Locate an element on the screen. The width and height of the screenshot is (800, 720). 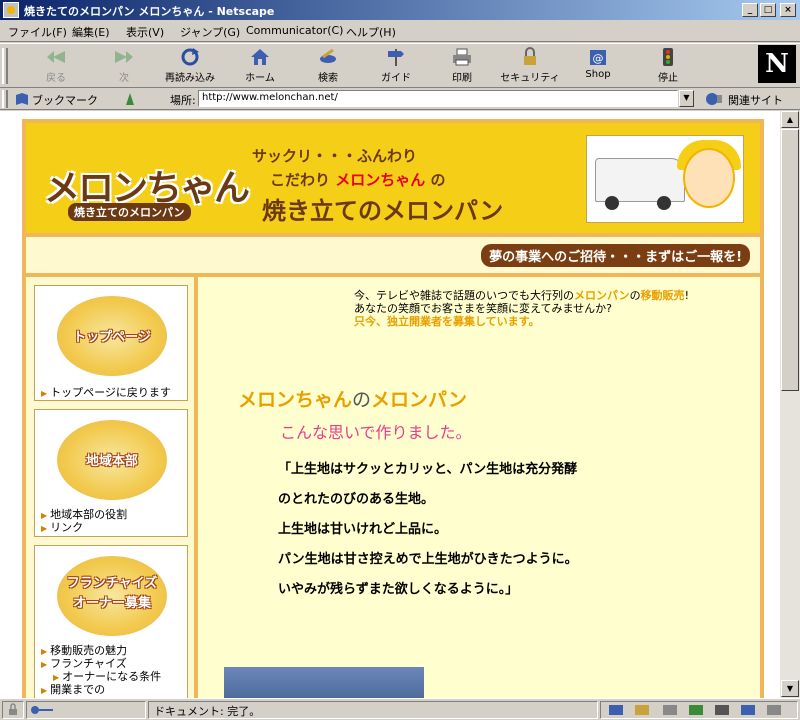
stop-label: 停止 is located at coordinates (668, 78).